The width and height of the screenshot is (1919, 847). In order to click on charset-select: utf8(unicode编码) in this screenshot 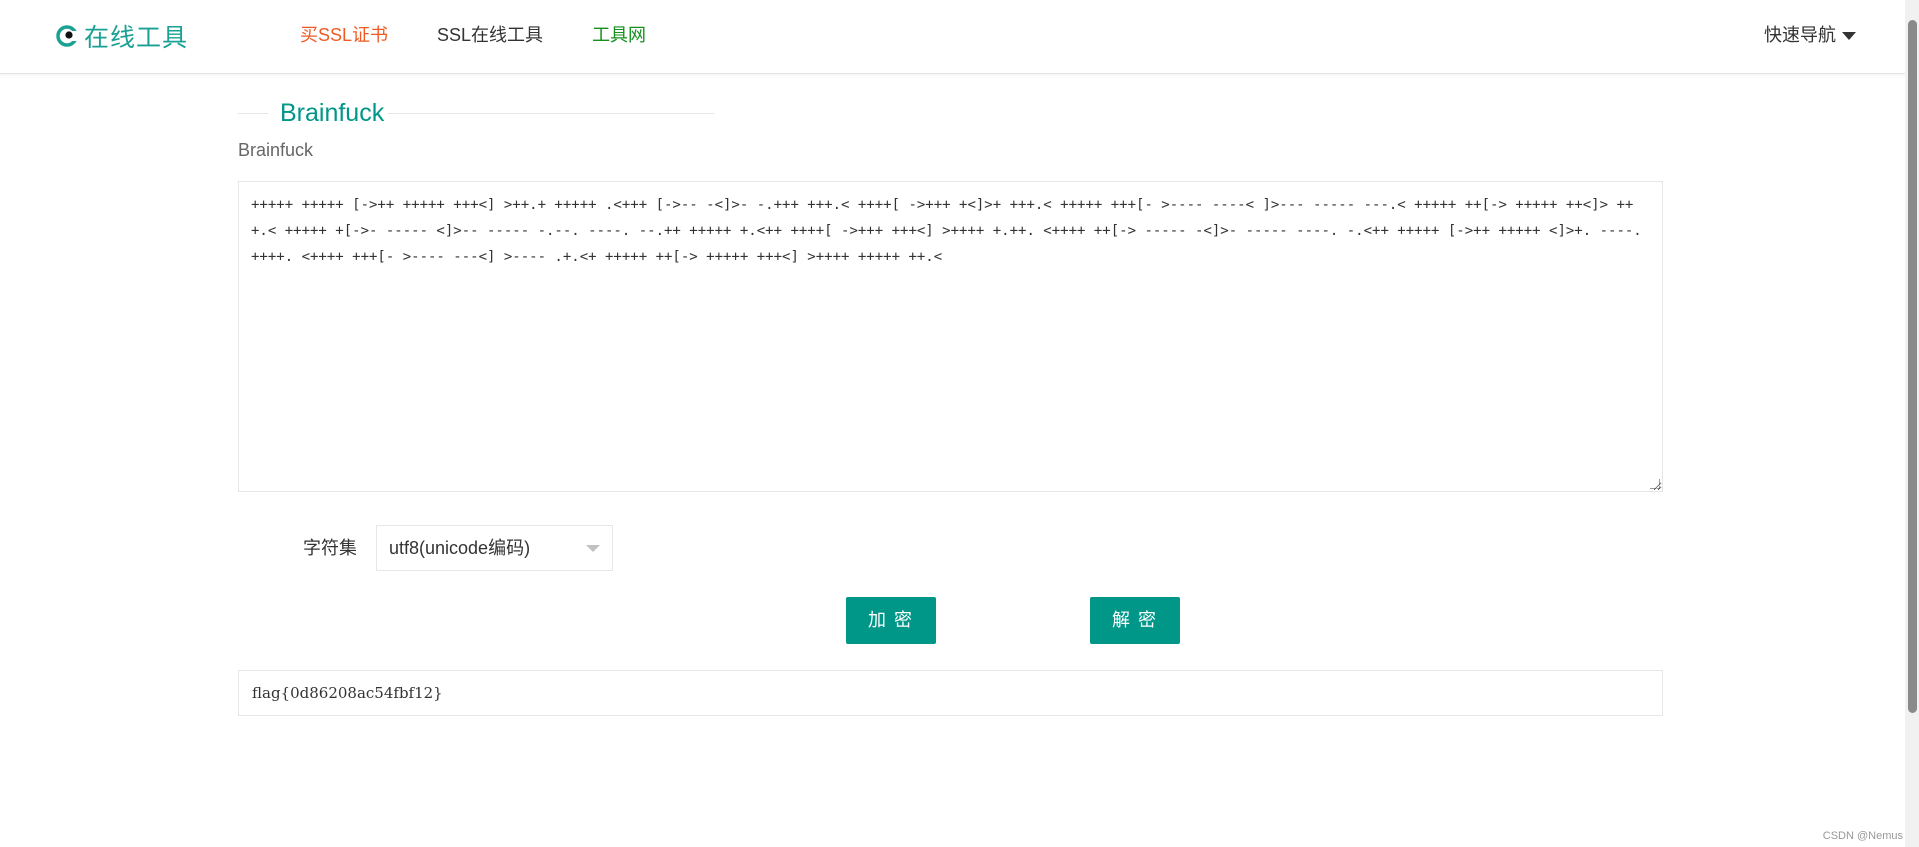, I will do `click(494, 548)`.